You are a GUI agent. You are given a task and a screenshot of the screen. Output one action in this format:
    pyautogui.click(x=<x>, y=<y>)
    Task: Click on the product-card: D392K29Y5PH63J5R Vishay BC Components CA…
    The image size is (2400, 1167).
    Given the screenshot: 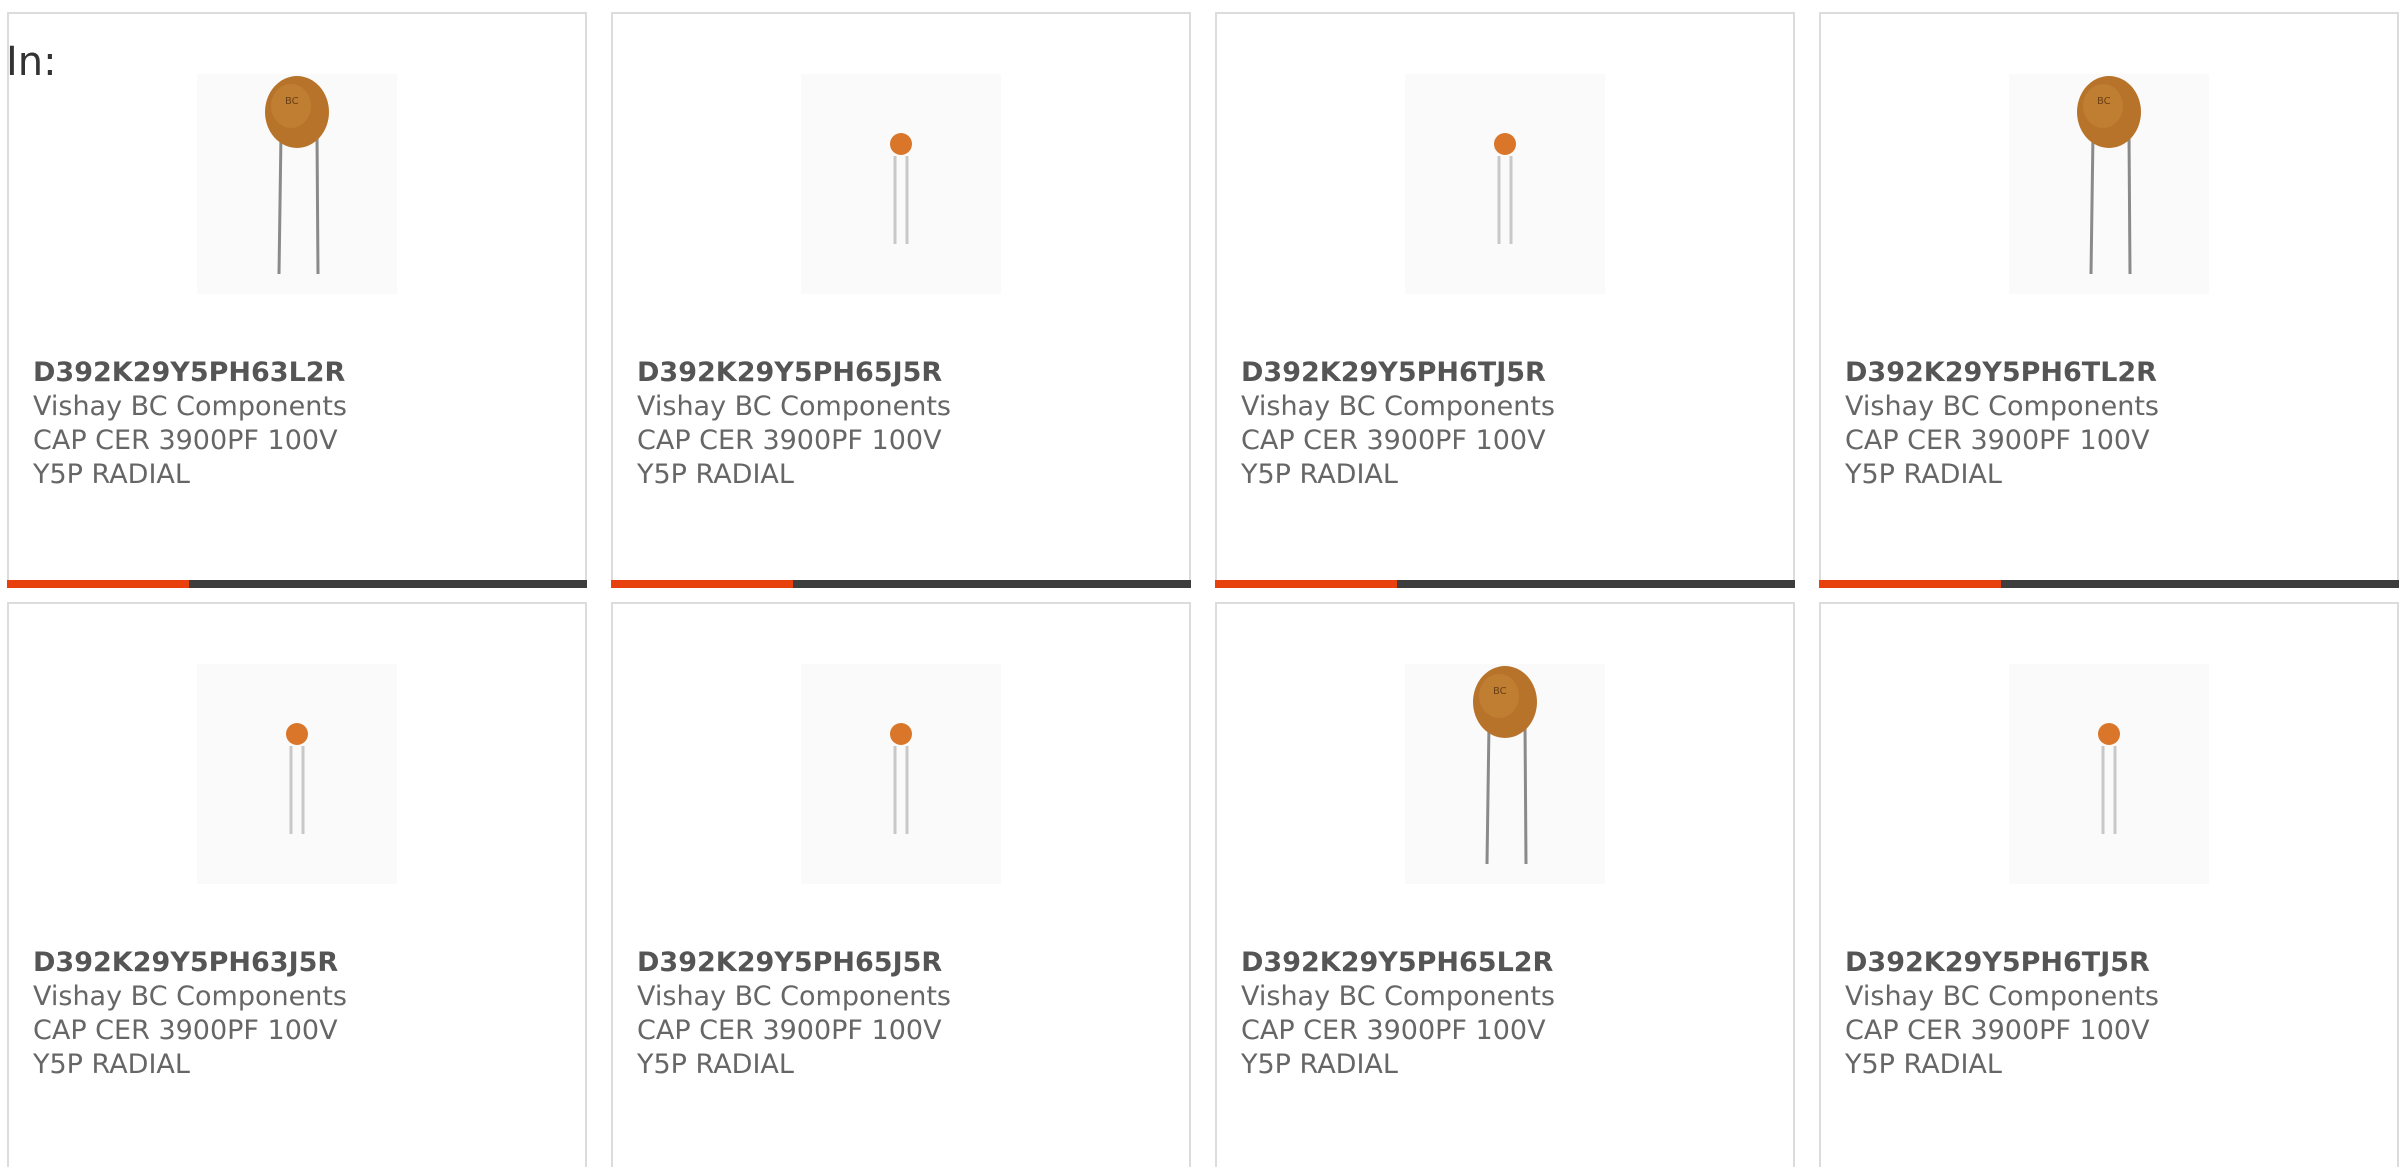 What is the action you would take?
    pyautogui.click(x=297, y=884)
    